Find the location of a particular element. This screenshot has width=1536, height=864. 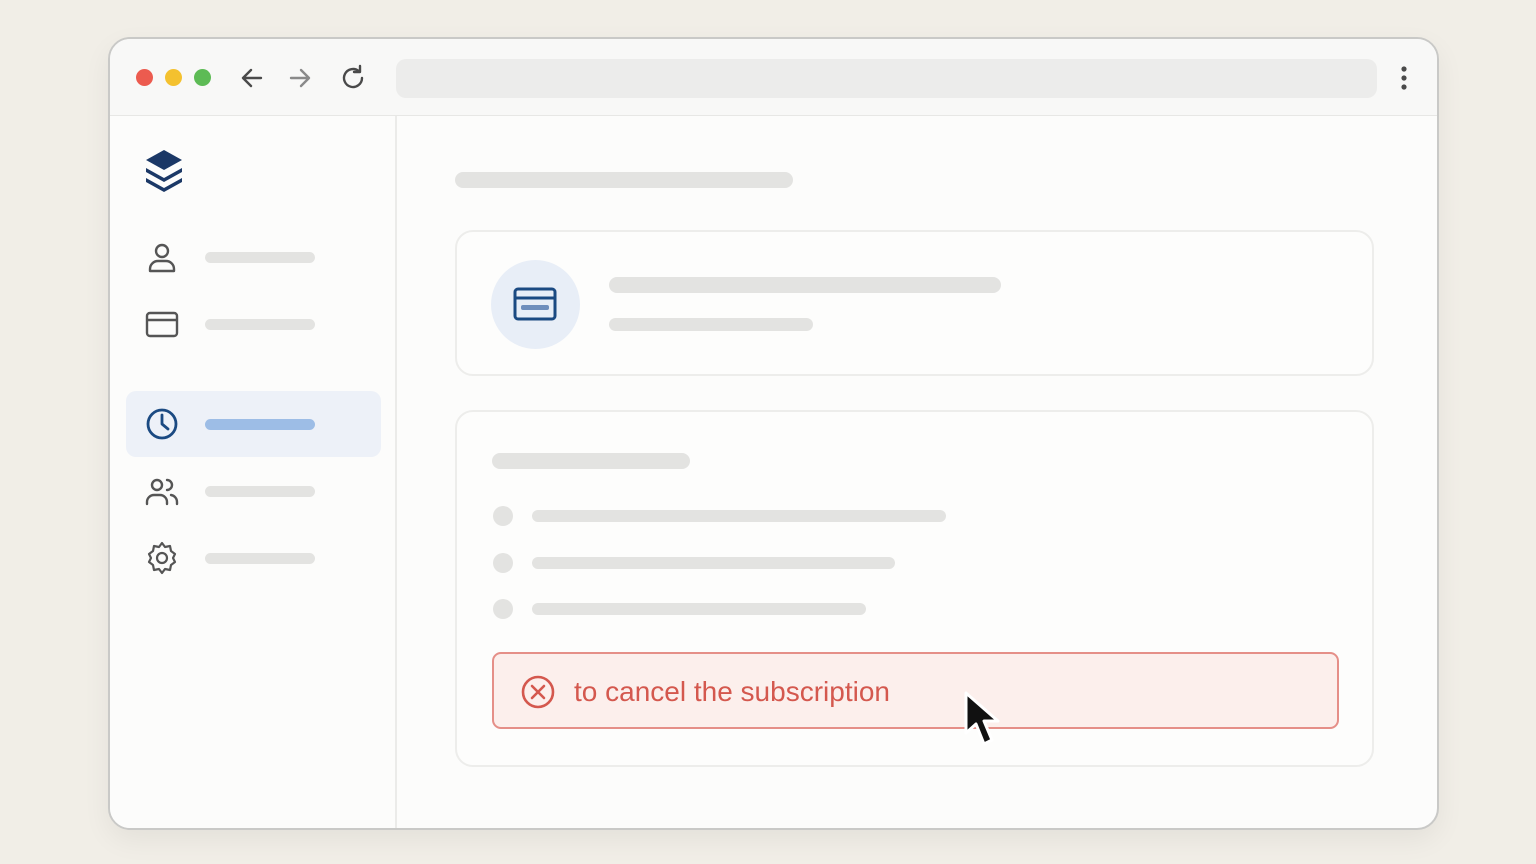

alert-message: to cancel the subscription is located at coordinates (732, 691).